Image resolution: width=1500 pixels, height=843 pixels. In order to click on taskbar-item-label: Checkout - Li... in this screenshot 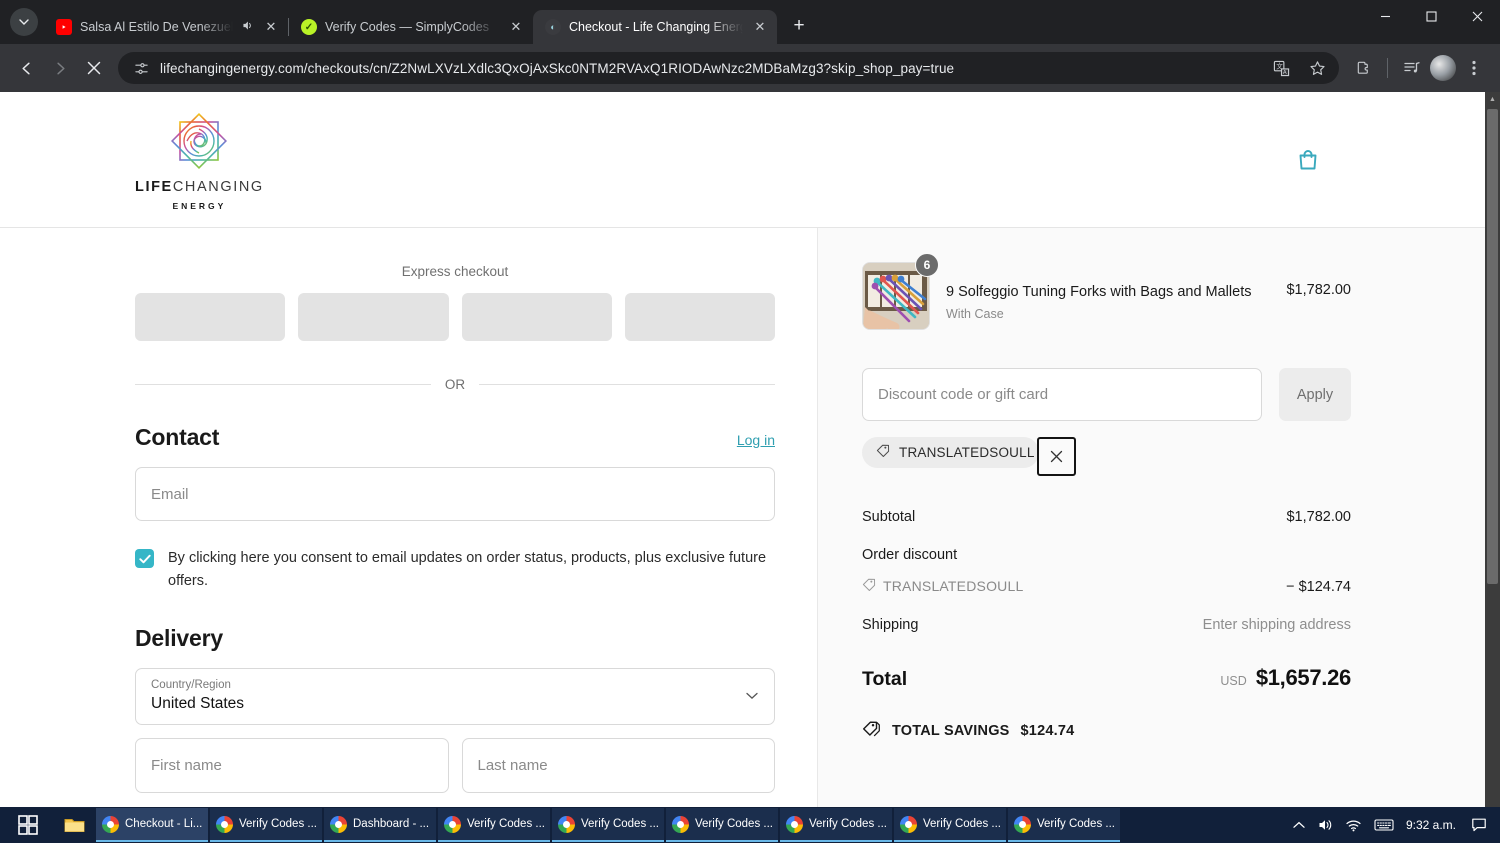, I will do `click(163, 824)`.